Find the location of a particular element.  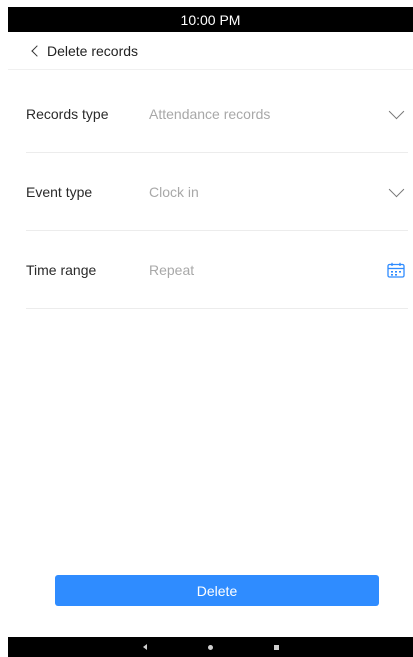

navigation-bar is located at coordinates (210, 647).